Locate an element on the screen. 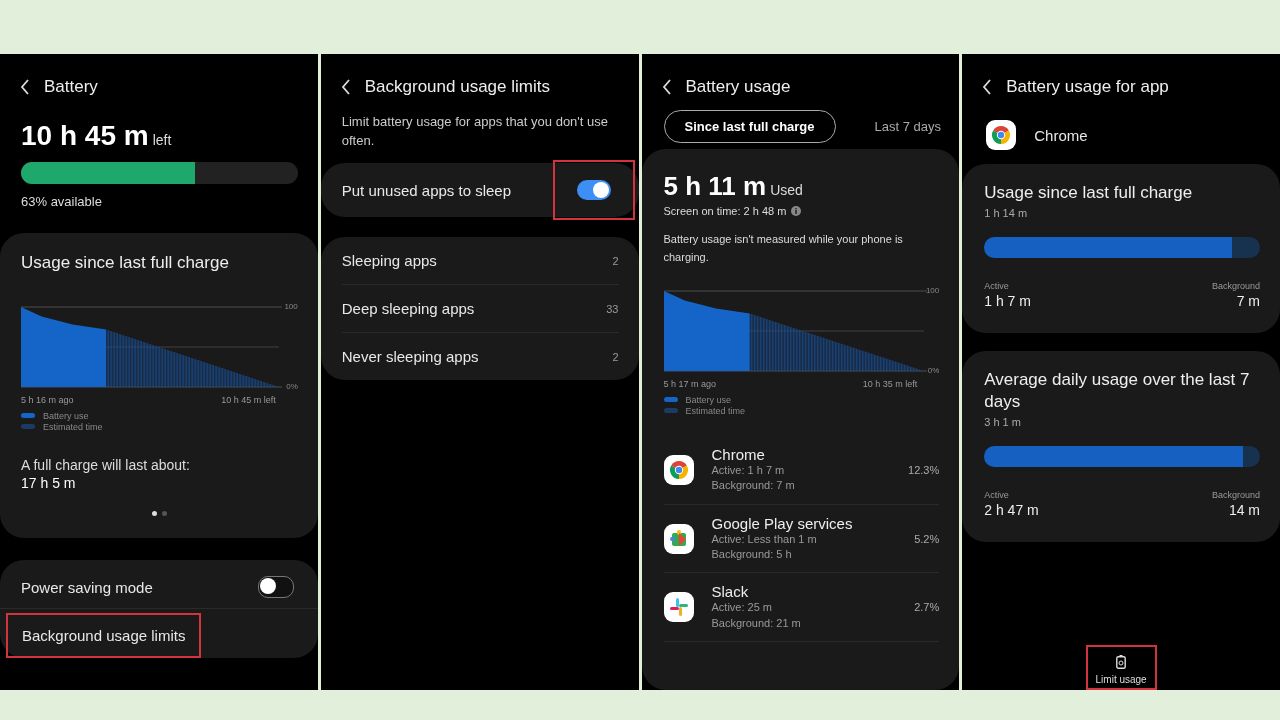 This screenshot has height=720, width=1280. limit-usage-button: Limit usage is located at coordinates (1121, 667).